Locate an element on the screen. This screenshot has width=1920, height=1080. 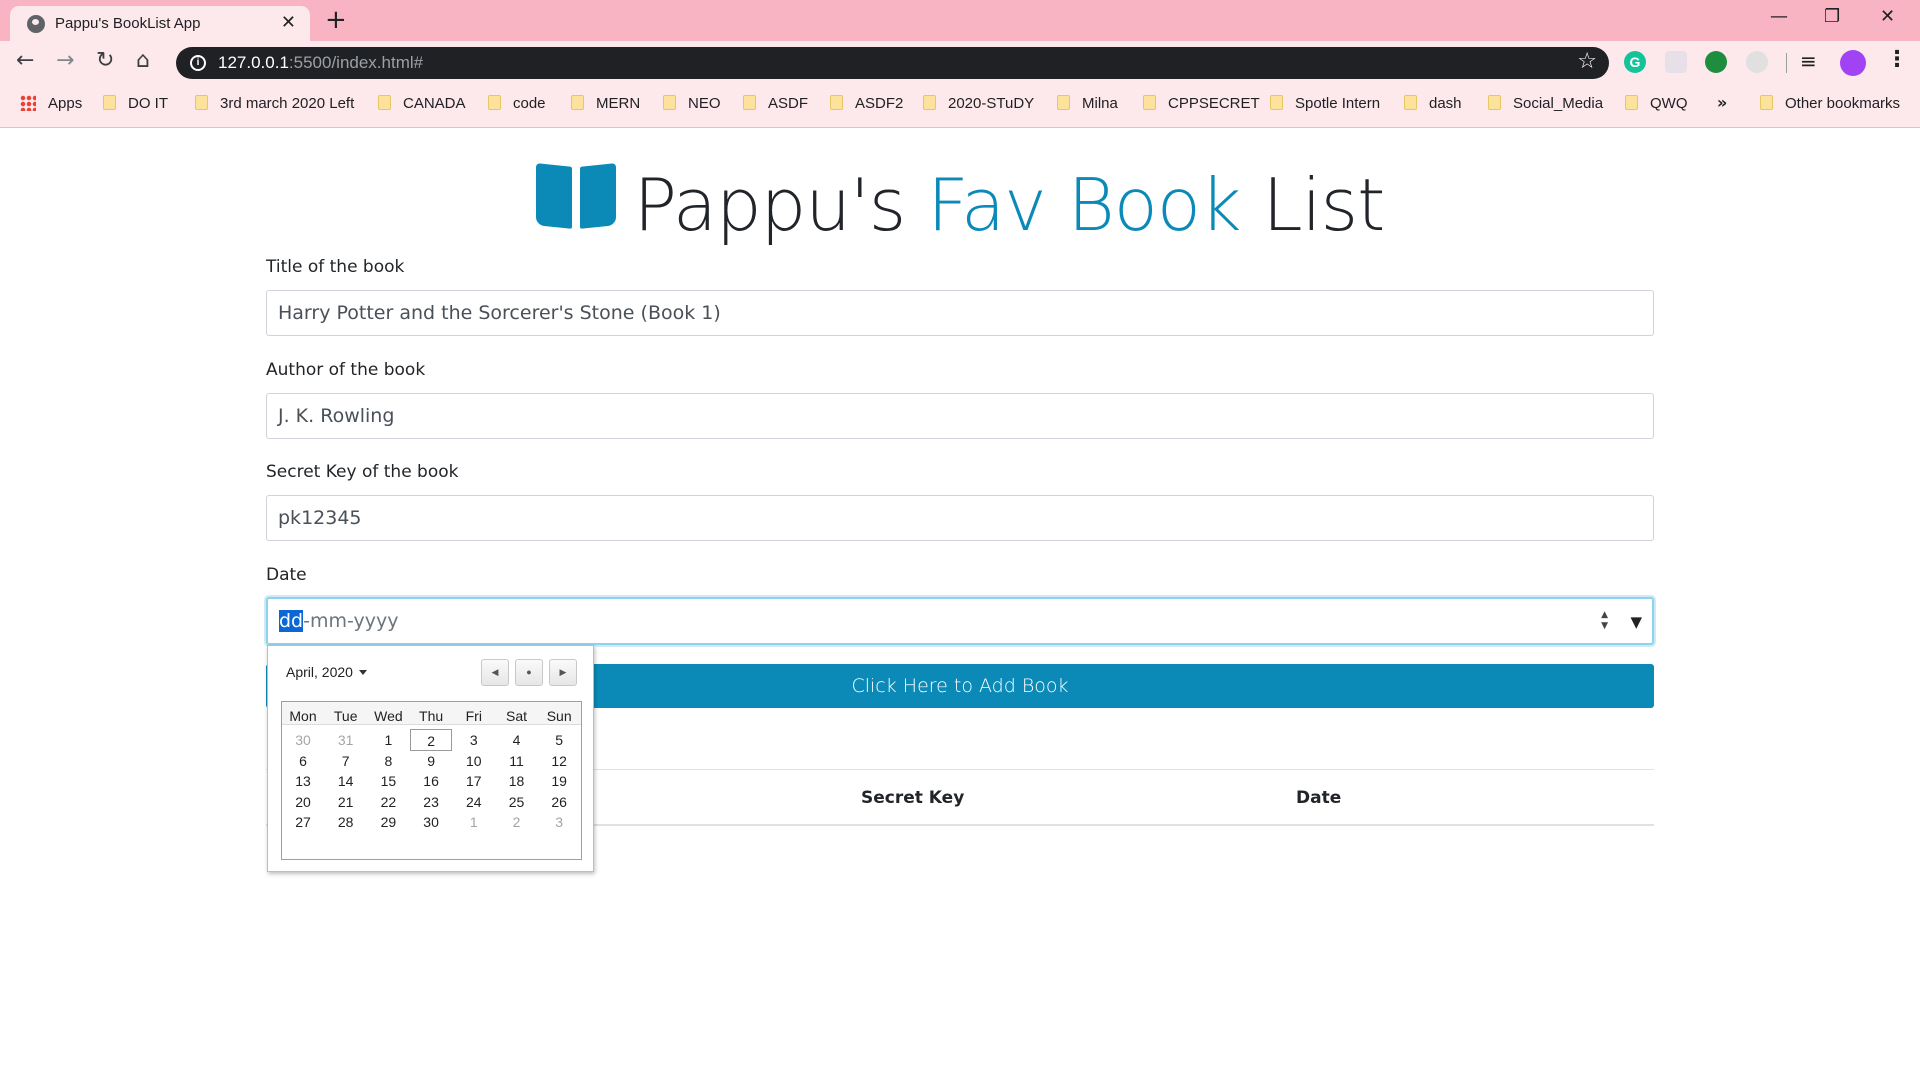
close-tab-icon: ✕ is located at coordinates (288, 22).